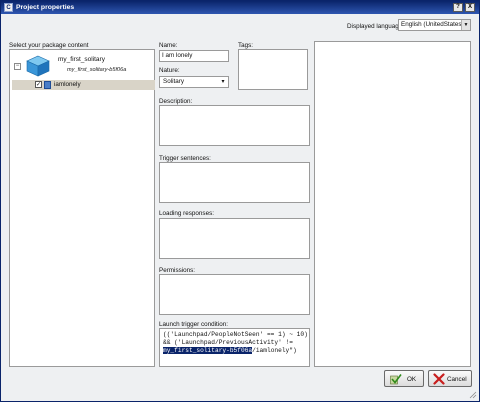 The width and height of the screenshot is (480, 402). What do you see at coordinates (273, 69) in the screenshot?
I see `tags-field` at bounding box center [273, 69].